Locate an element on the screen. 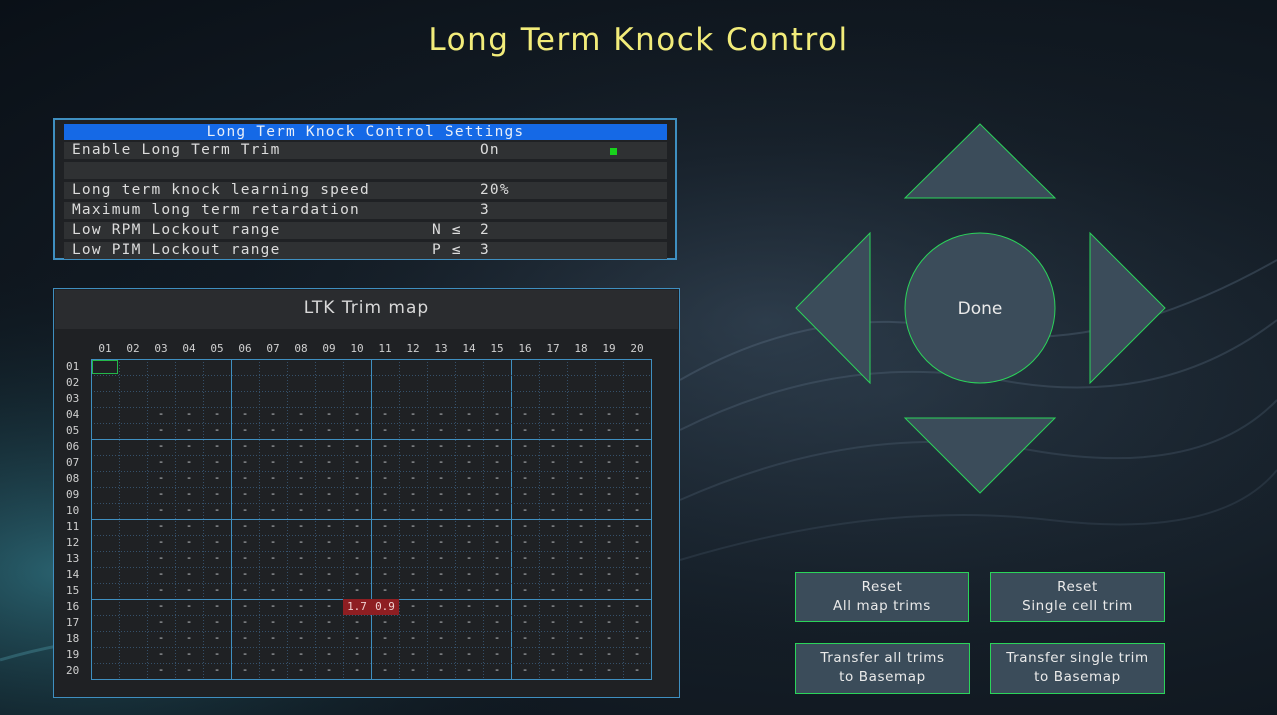 The height and width of the screenshot is (715, 1277). map-cell: 1.7 is located at coordinates (357, 607).